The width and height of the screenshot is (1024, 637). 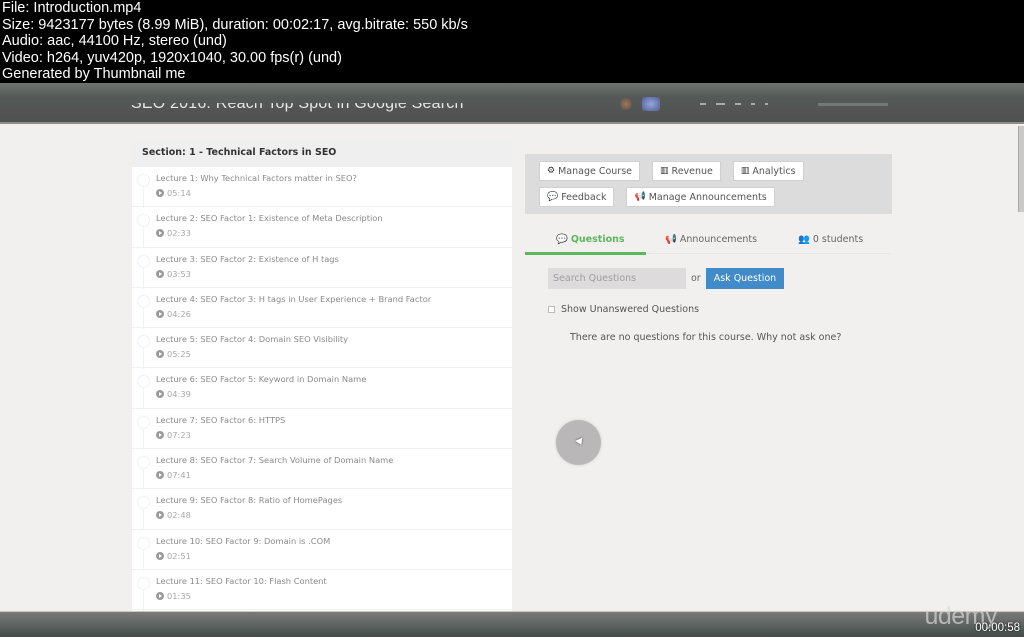 What do you see at coordinates (686, 171) in the screenshot?
I see `revenue-button: ▥ Revenue` at bounding box center [686, 171].